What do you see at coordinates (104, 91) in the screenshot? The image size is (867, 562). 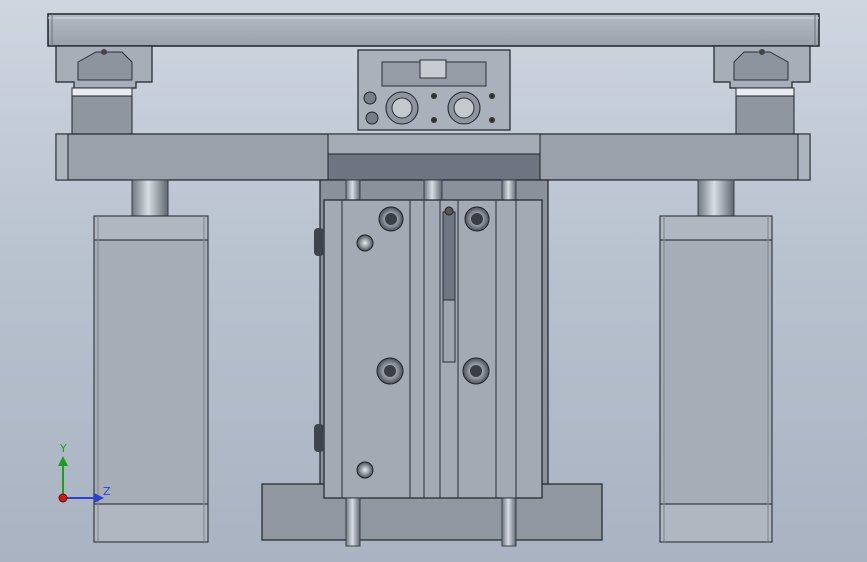 I see `left-guide-carriage` at bounding box center [104, 91].